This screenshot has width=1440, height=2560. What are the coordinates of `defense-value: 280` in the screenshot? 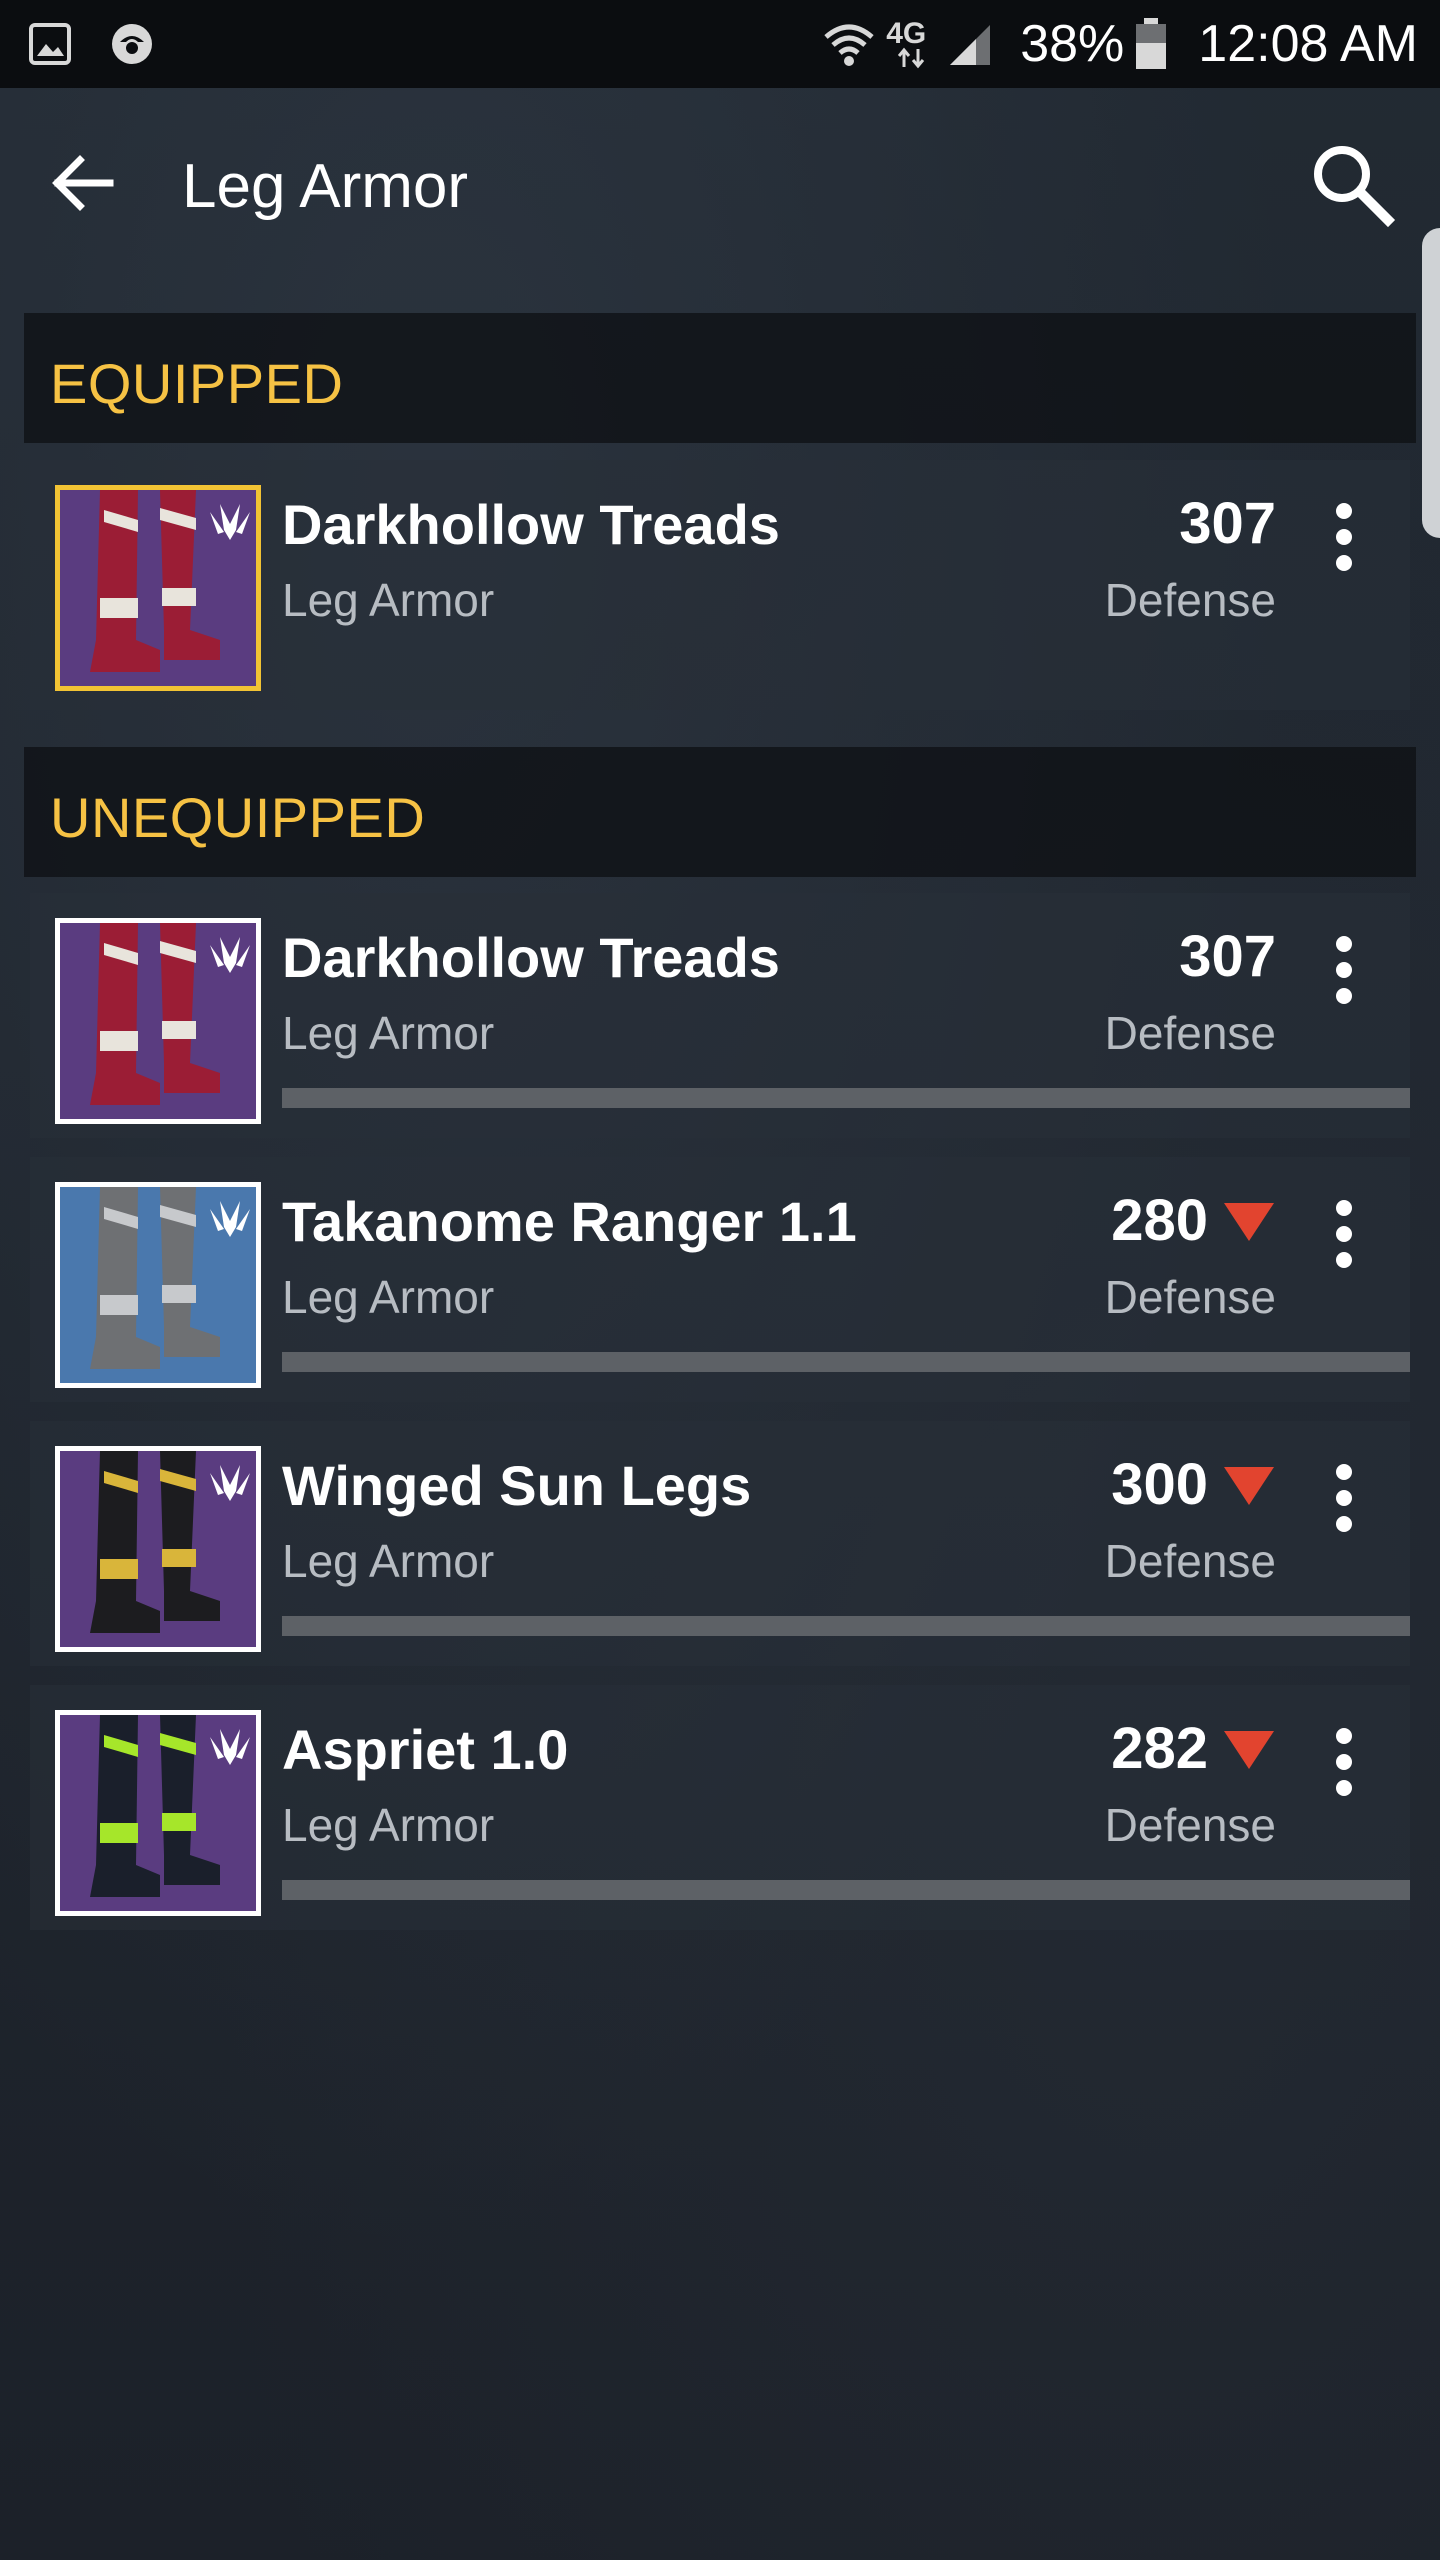 It's located at (1159, 1220).